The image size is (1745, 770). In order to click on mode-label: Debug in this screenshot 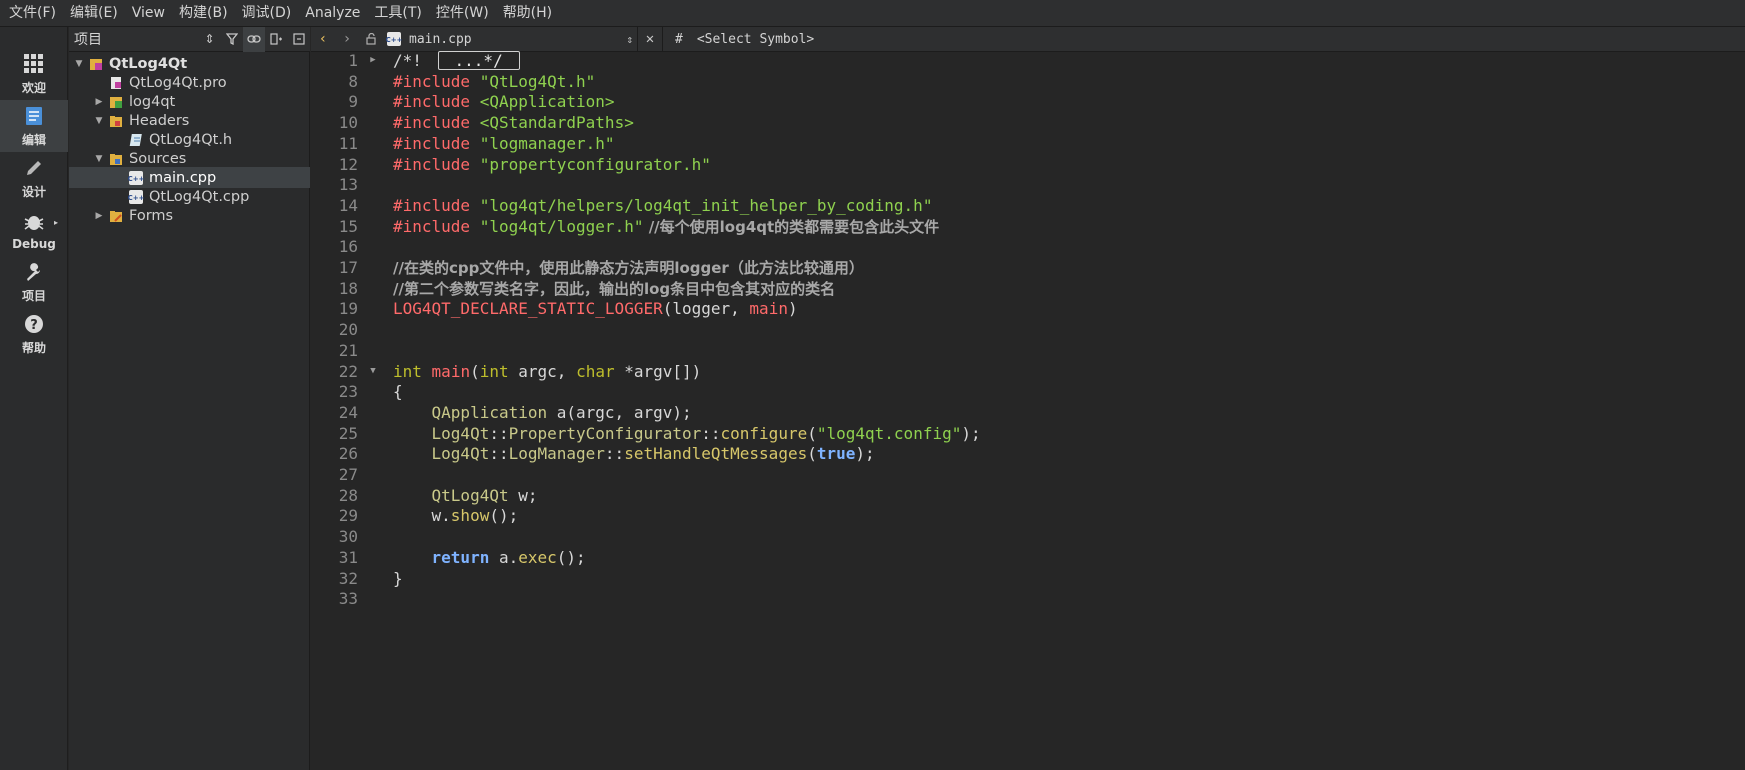, I will do `click(34, 243)`.